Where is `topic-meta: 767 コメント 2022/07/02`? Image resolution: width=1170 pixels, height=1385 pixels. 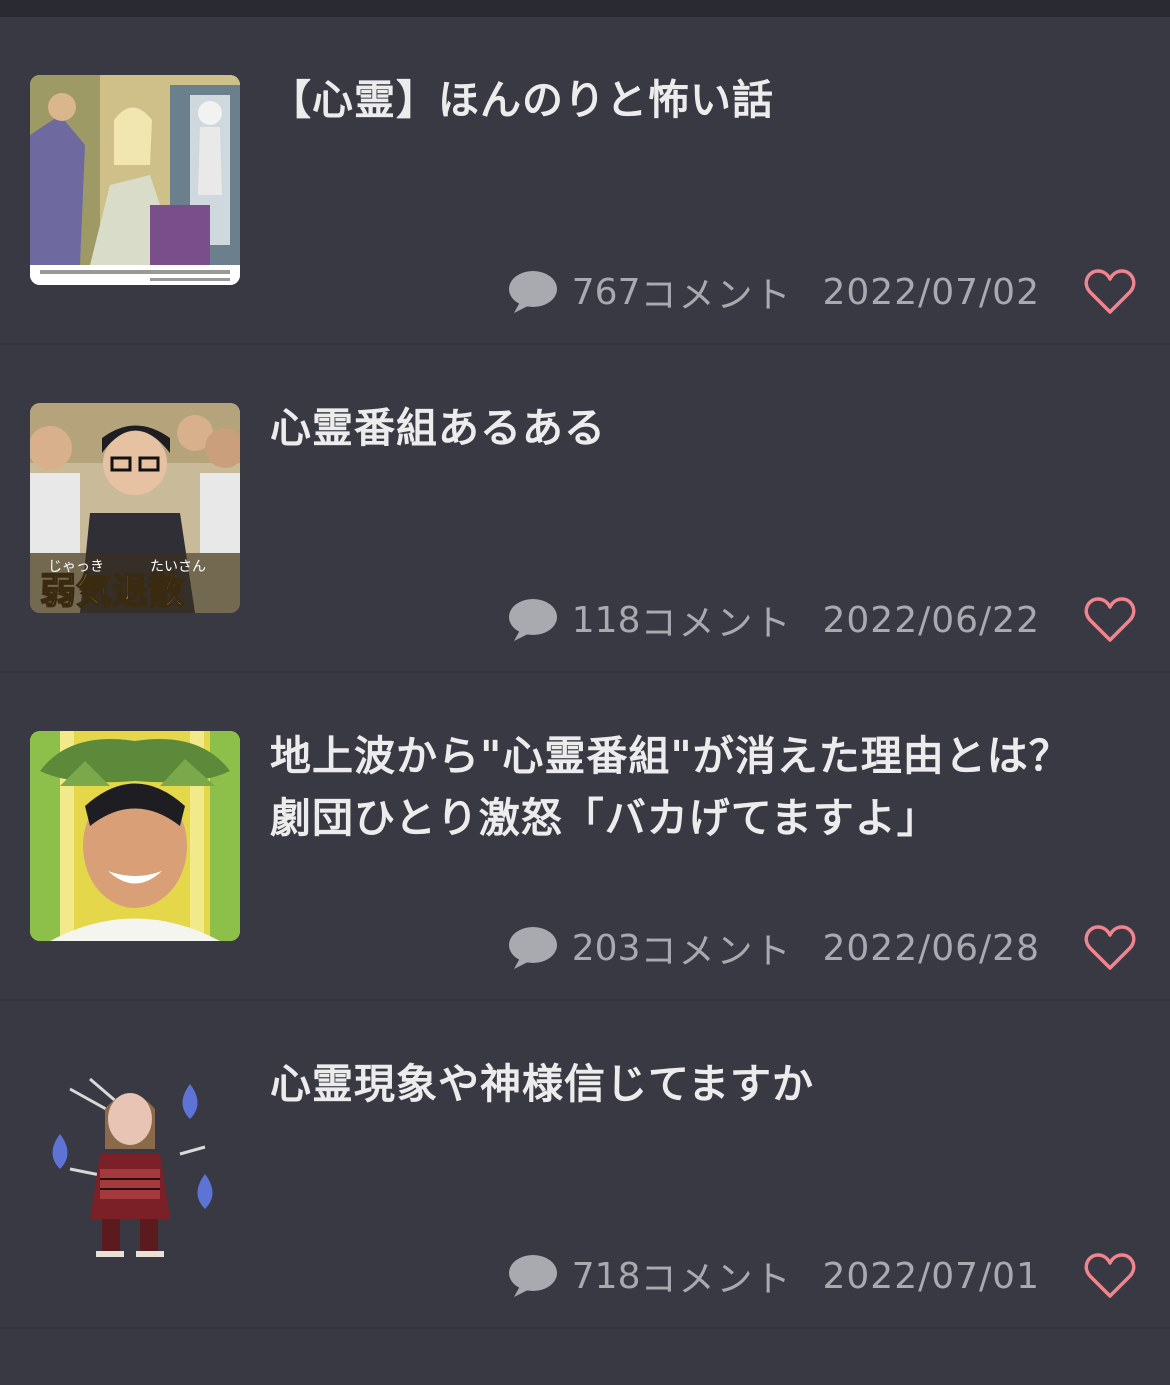
topic-meta: 767 コメント 2022/07/02 is located at coordinates (774, 292).